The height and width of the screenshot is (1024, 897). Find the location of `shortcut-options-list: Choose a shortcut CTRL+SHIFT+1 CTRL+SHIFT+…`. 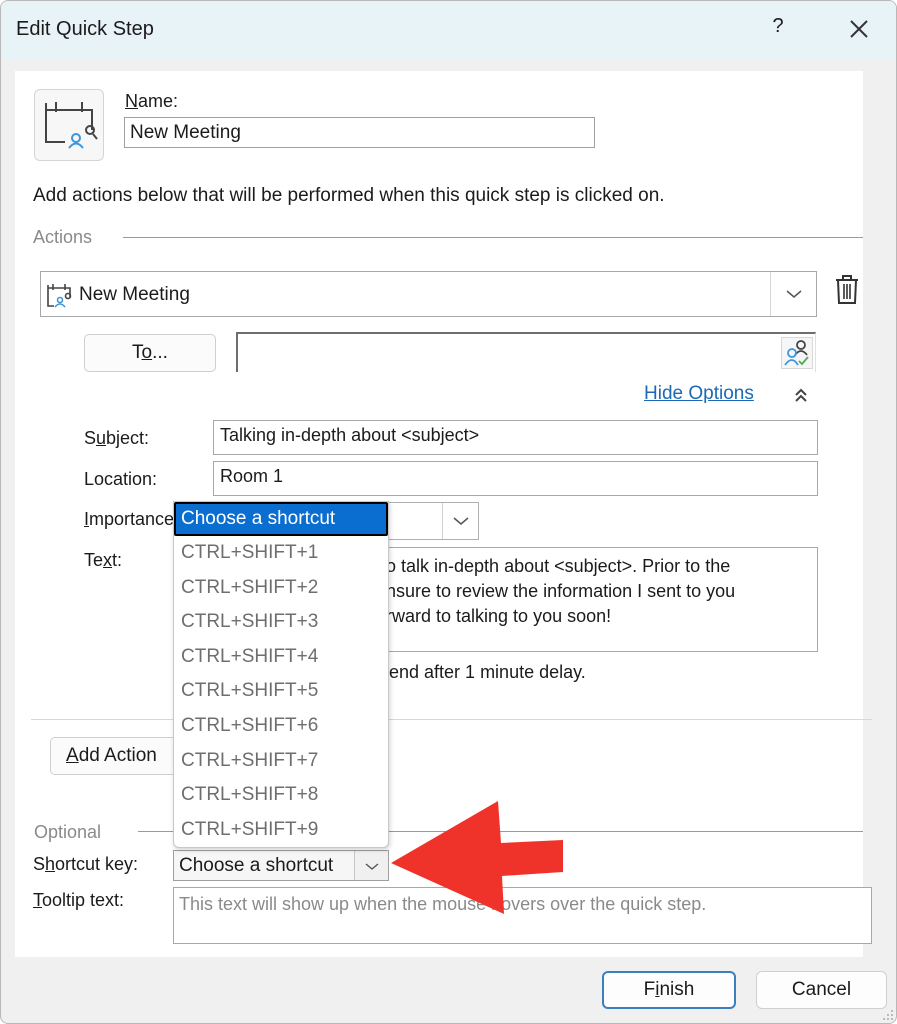

shortcut-options-list: Choose a shortcut CTRL+SHIFT+1 CTRL+SHIFT+… is located at coordinates (281, 674).